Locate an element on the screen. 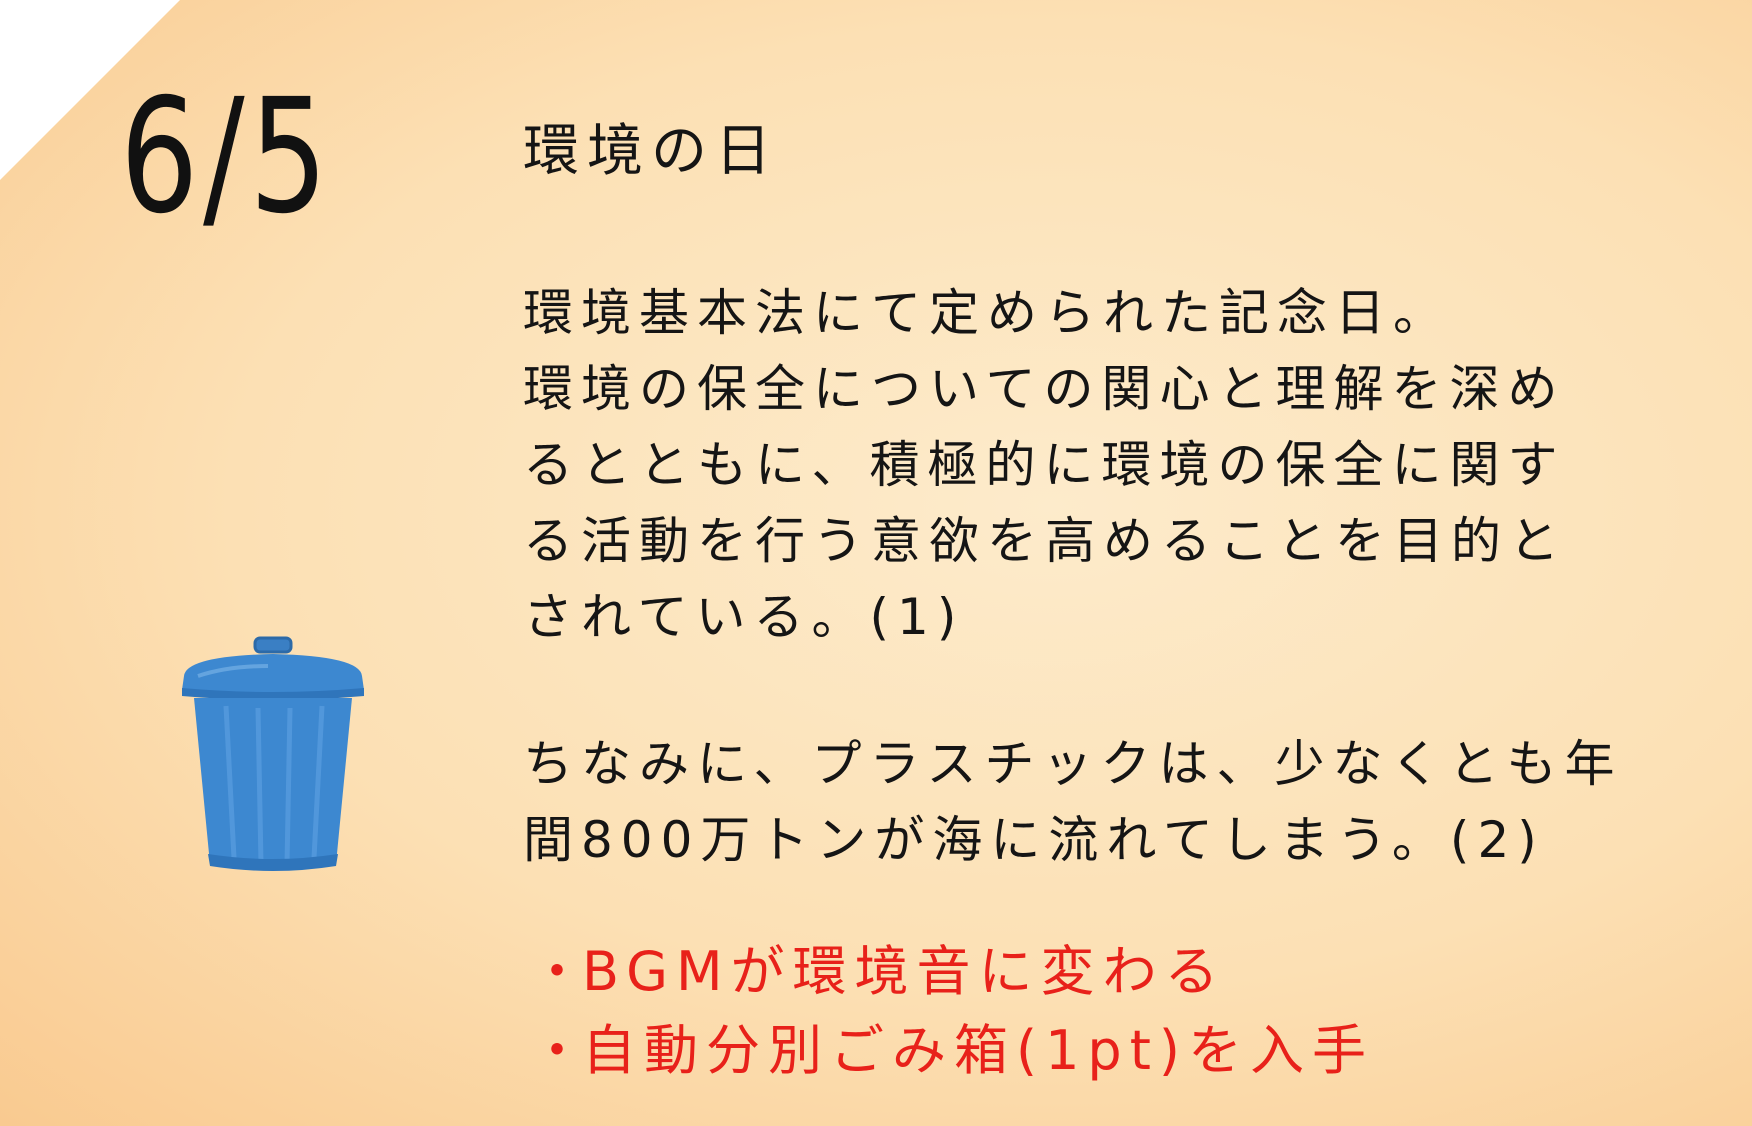 The width and height of the screenshot is (1752, 1126). trash-can-icon is located at coordinates (273, 753).